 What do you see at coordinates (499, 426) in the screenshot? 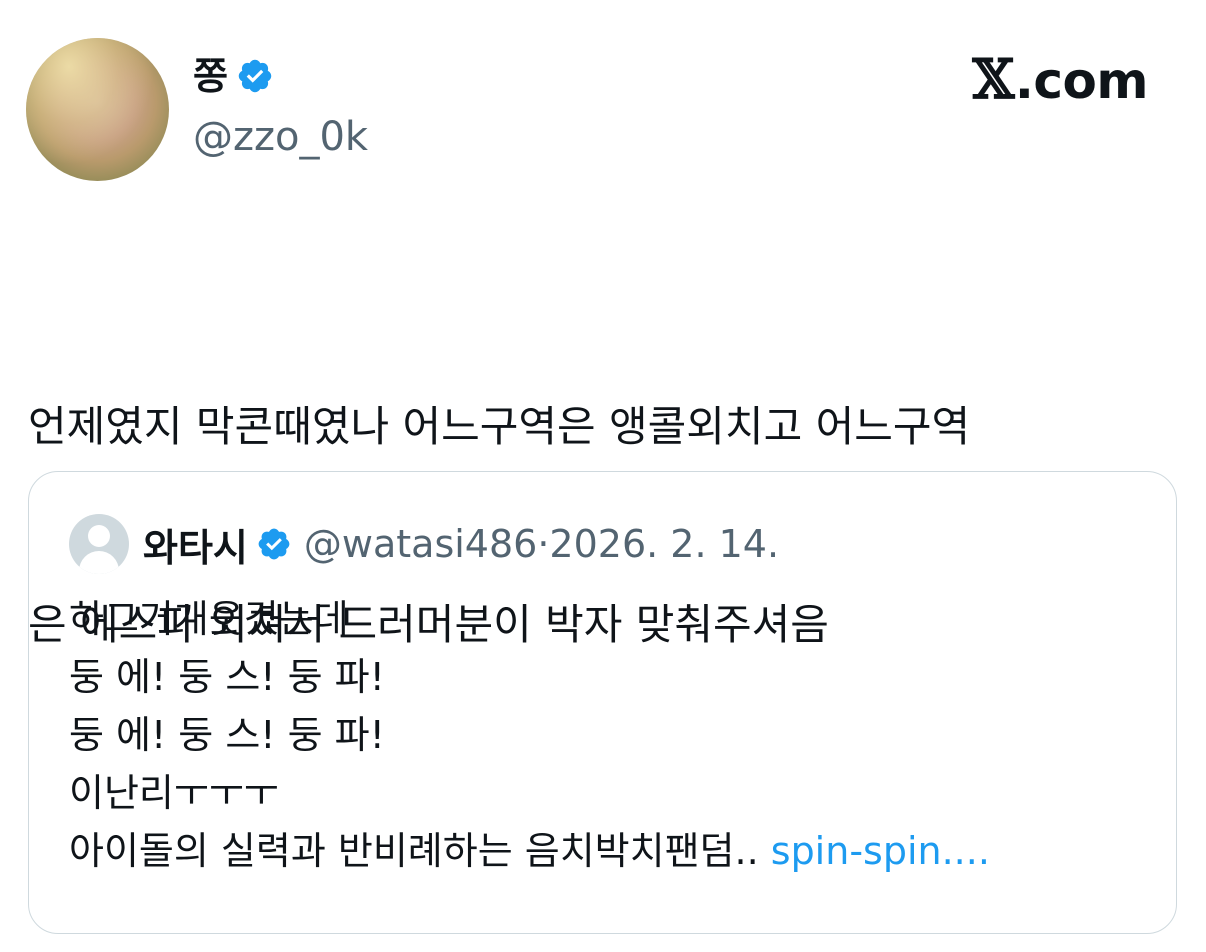
I see `tweet-line: 언제였지 막콘때였나 어느구역은 앵콜외치고 어느구역` at bounding box center [499, 426].